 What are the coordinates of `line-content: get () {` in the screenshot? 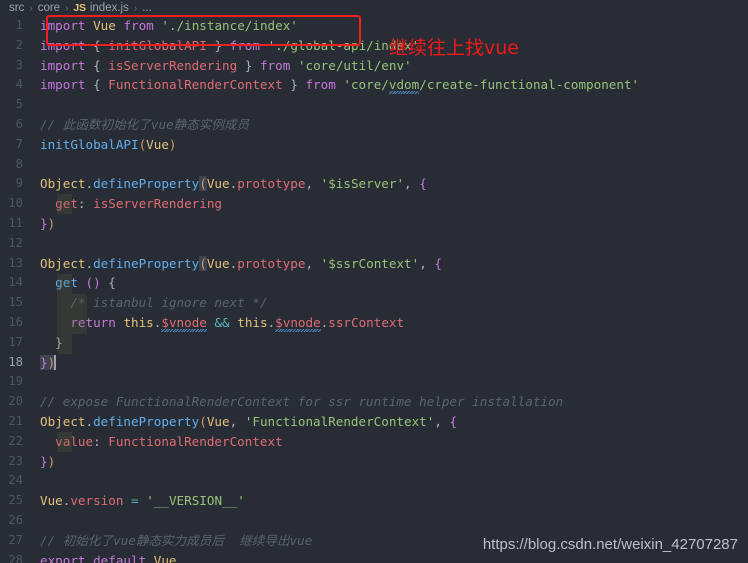 It's located at (78, 283).